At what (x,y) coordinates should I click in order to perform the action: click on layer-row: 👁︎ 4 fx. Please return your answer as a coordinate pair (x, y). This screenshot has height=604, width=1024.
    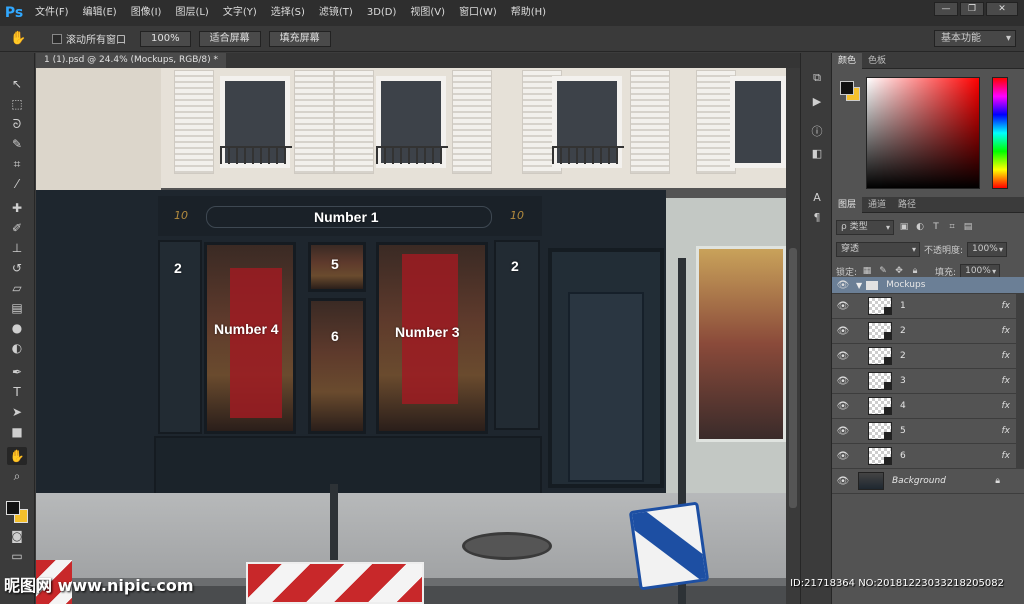
    Looking at the image, I should click on (928, 406).